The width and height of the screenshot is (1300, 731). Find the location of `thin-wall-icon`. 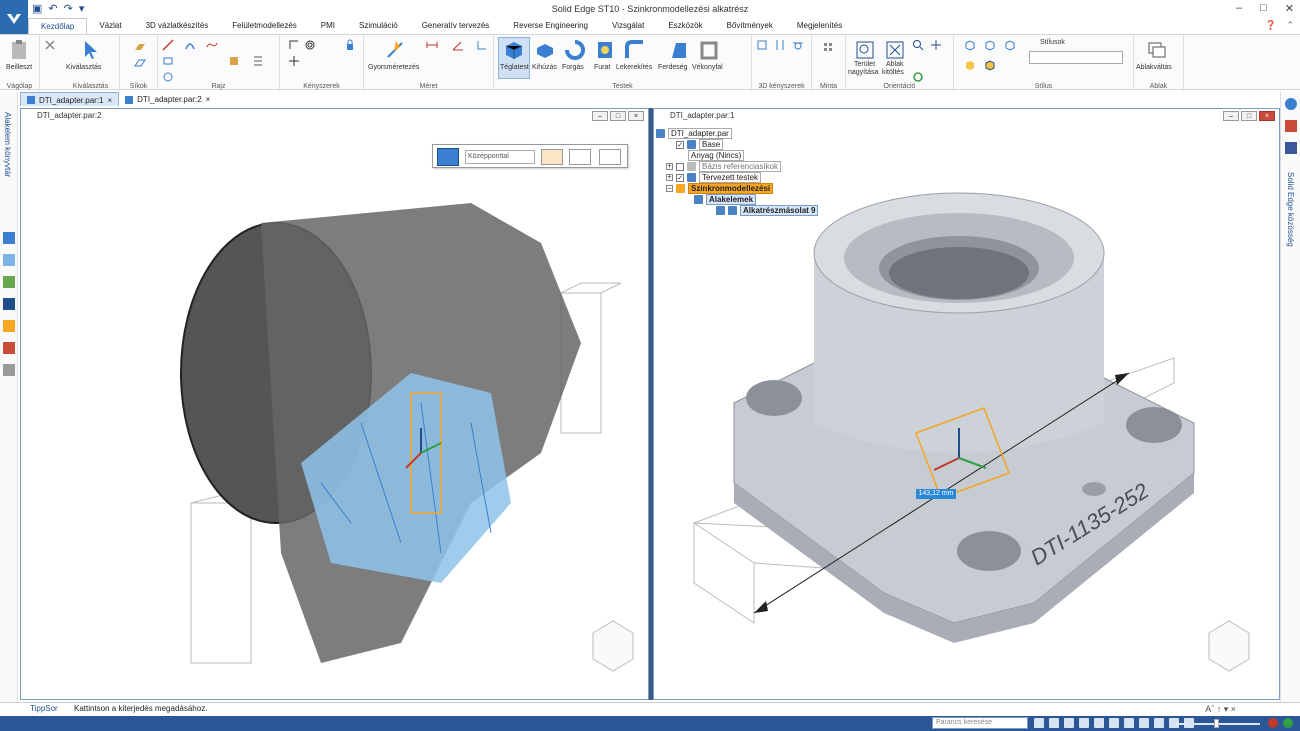

thin-wall-icon is located at coordinates (709, 50).